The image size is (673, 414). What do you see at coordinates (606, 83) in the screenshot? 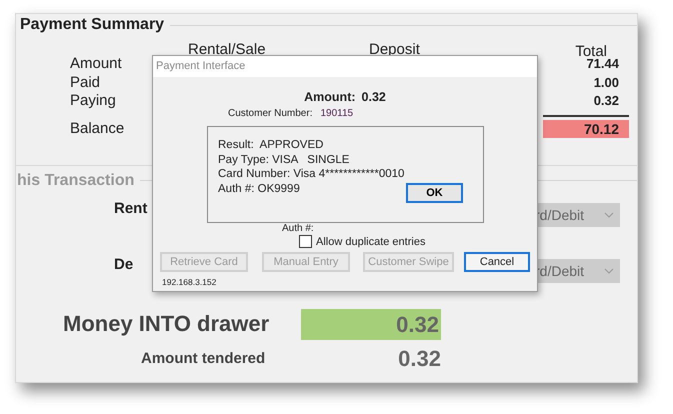
I see `total-value: 1.00` at bounding box center [606, 83].